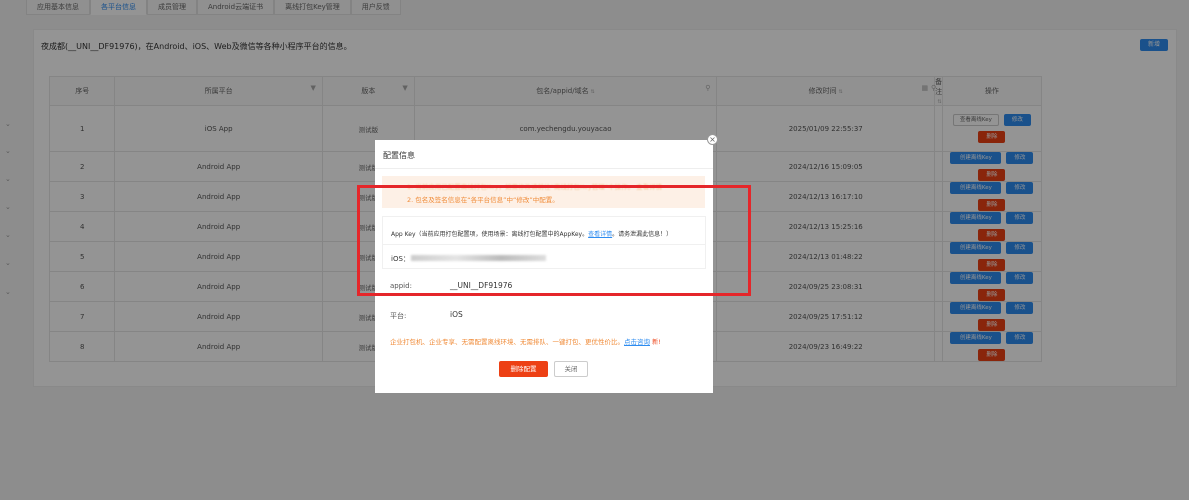 This screenshot has height=500, width=1189. I want to click on new-badge: 新!, so click(656, 342).